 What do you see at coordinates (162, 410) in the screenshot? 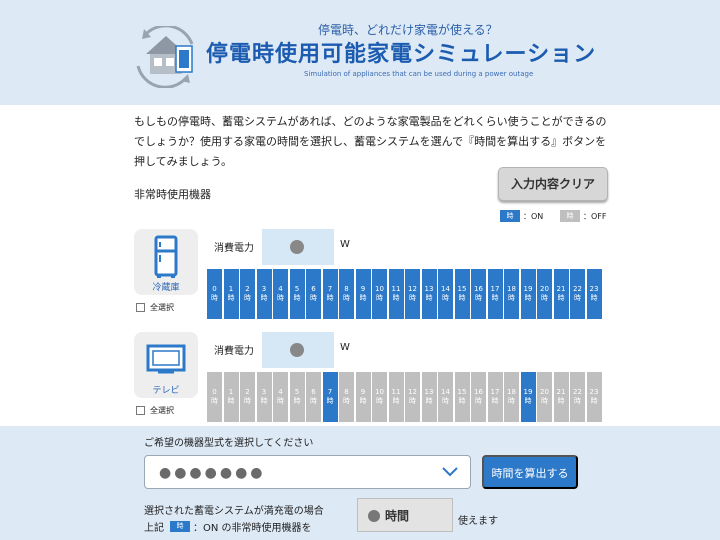
I see `select-all-label: 全選択` at bounding box center [162, 410].